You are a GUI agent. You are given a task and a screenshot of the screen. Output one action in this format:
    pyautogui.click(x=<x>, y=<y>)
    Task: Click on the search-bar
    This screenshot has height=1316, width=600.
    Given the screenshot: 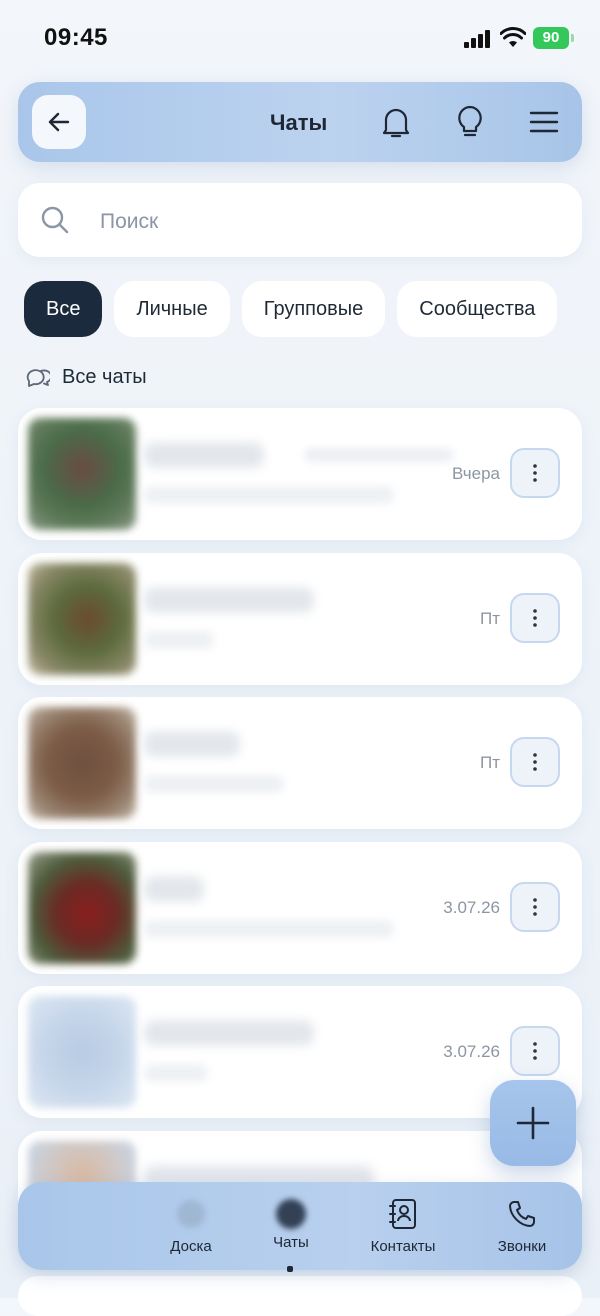 What is the action you would take?
    pyautogui.click(x=300, y=220)
    